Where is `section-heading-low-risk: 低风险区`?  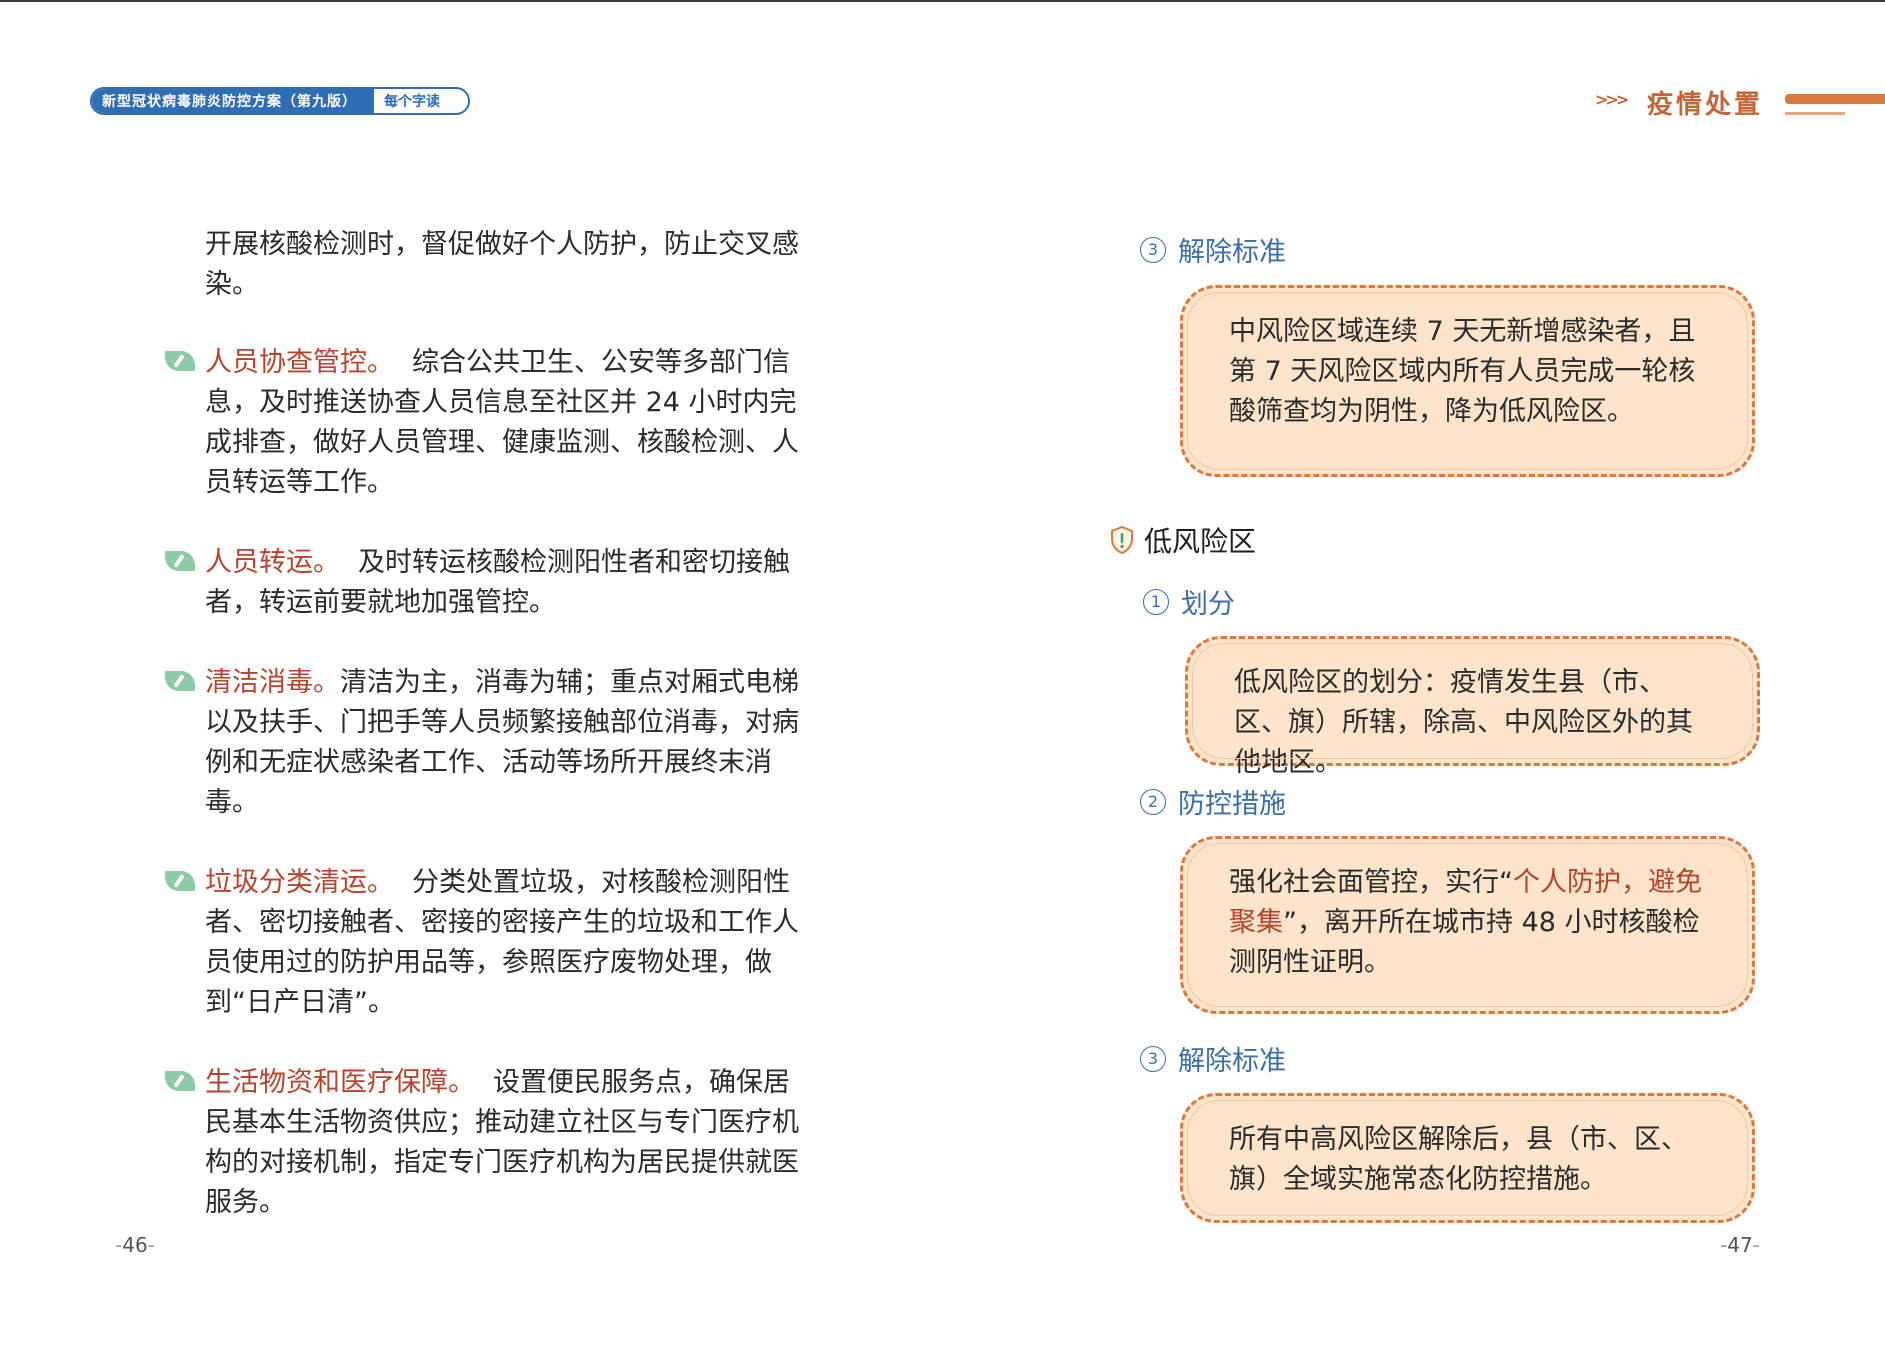
section-heading-low-risk: 低风险区 is located at coordinates (1183, 540).